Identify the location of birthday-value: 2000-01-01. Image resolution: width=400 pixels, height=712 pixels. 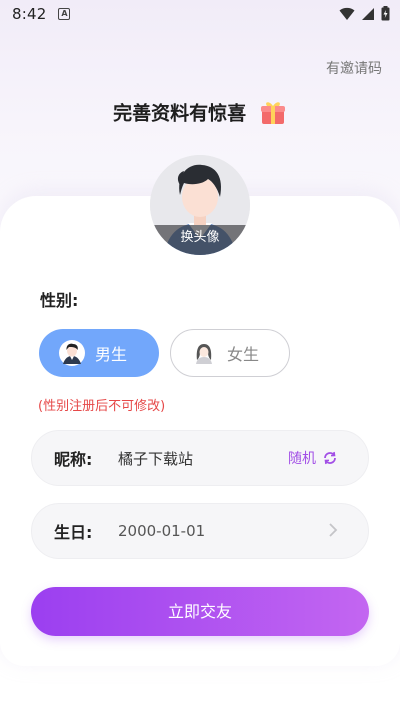
(161, 531).